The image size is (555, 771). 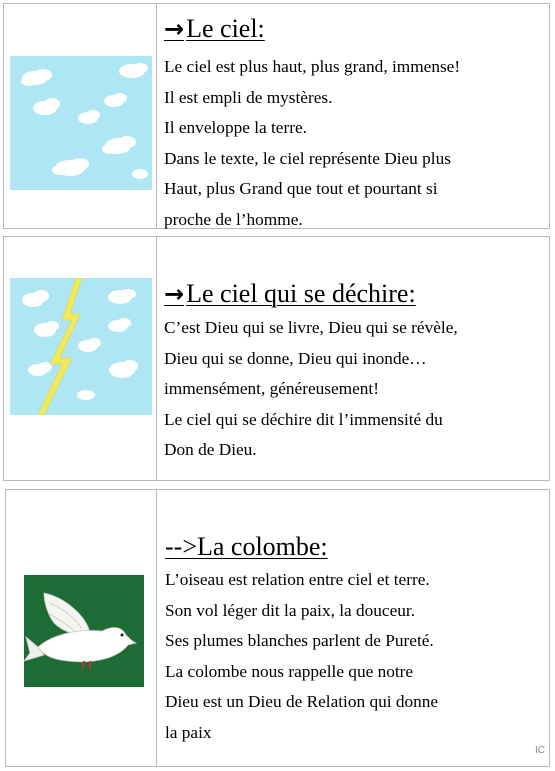 I want to click on sky-lightning-image, so click(x=81, y=346).